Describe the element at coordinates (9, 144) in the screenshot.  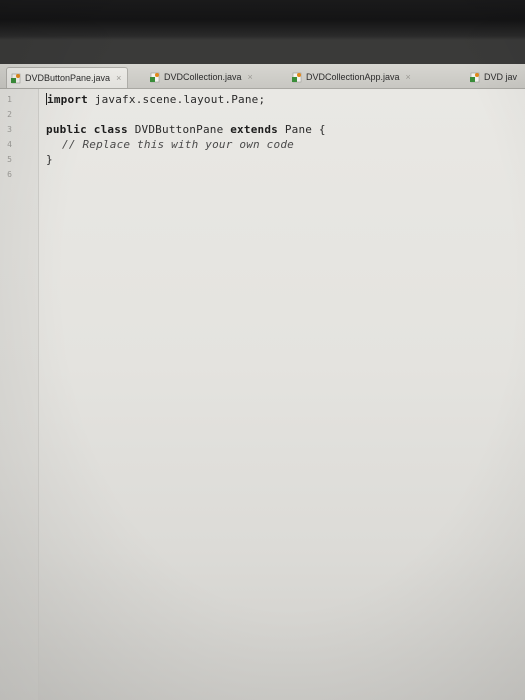
I see `line-number: 4` at that location.